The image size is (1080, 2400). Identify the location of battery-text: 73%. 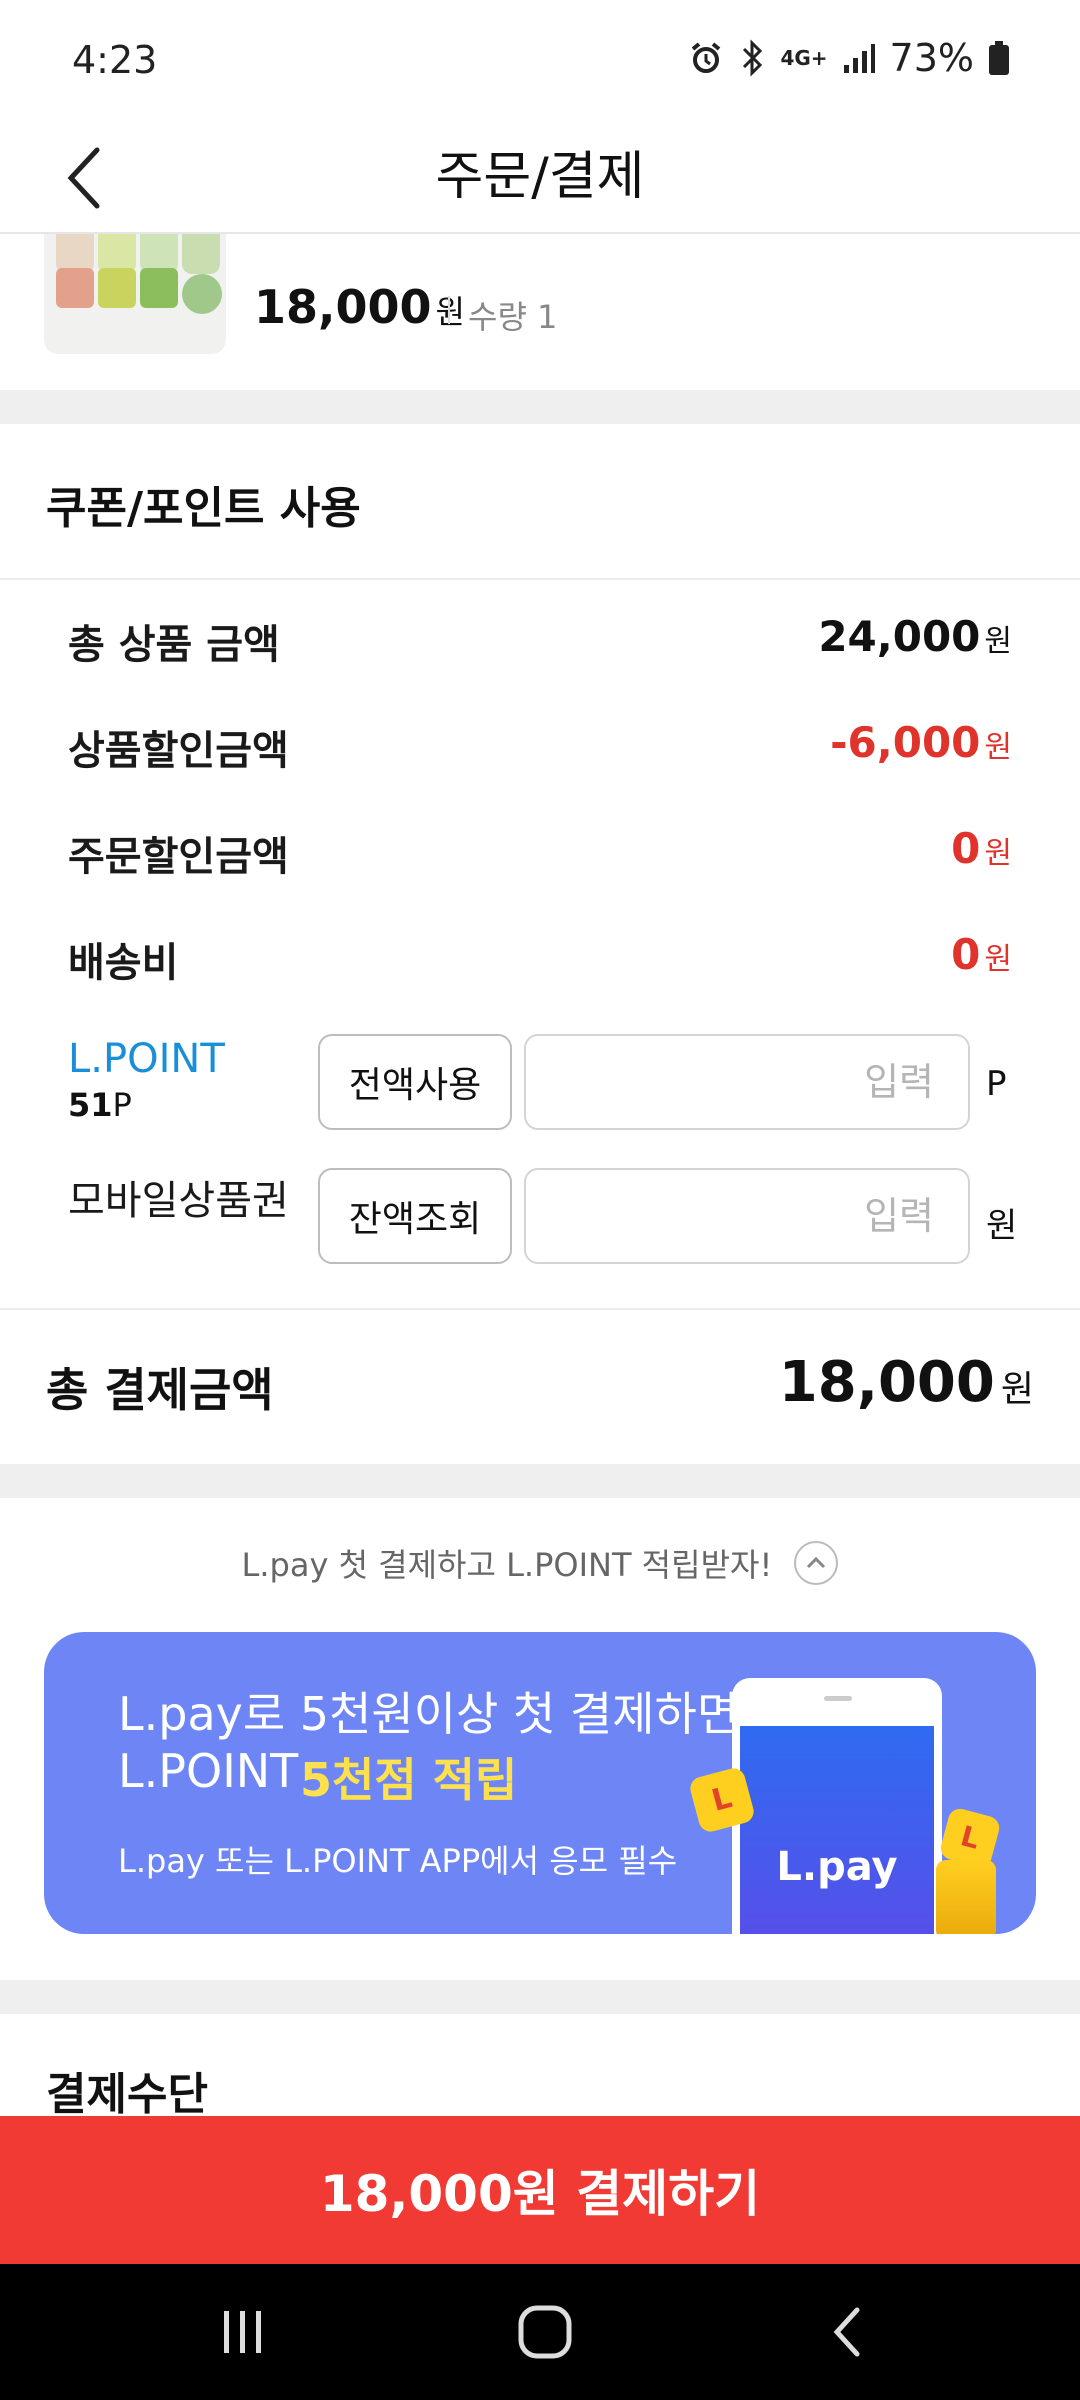
(931, 58).